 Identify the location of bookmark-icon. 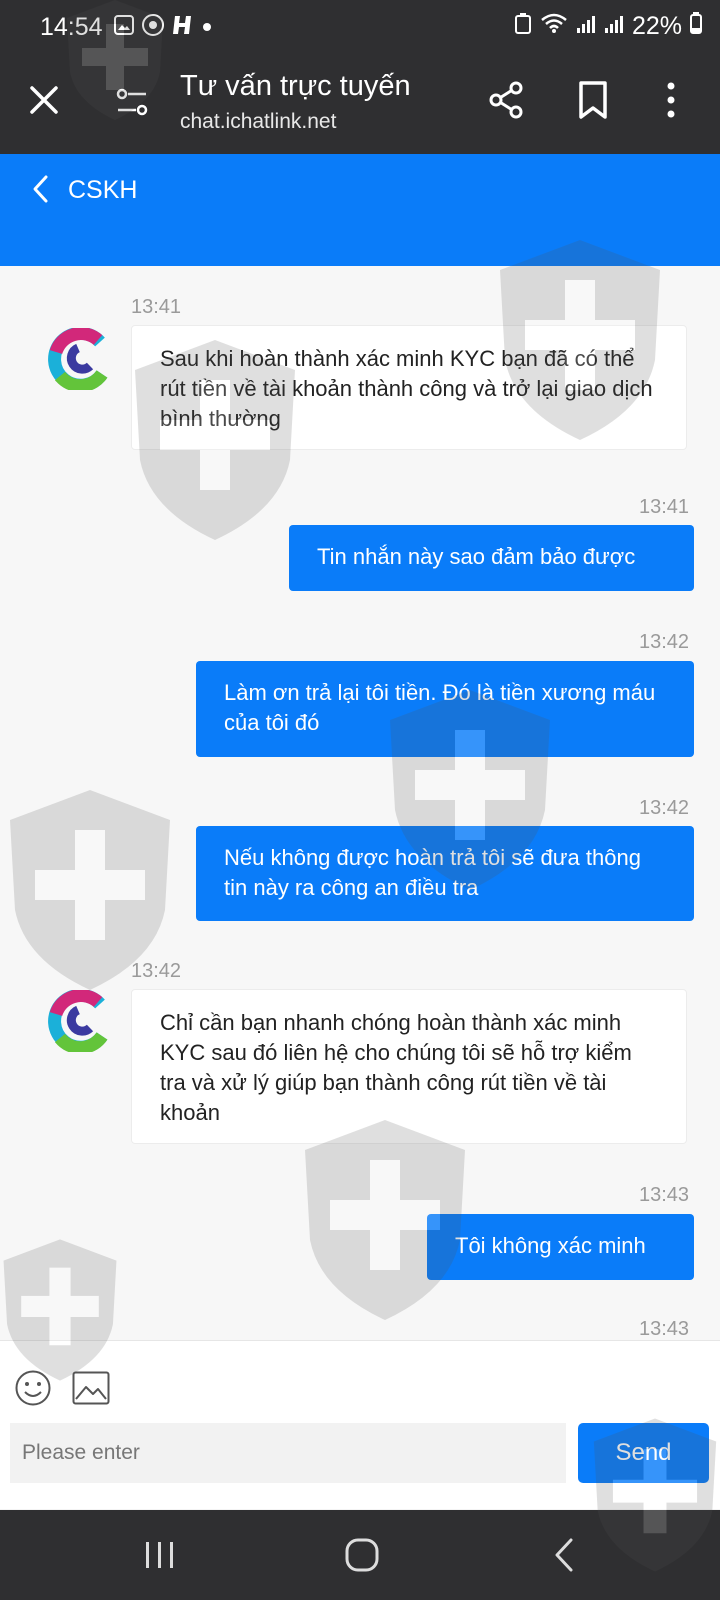
(593, 100).